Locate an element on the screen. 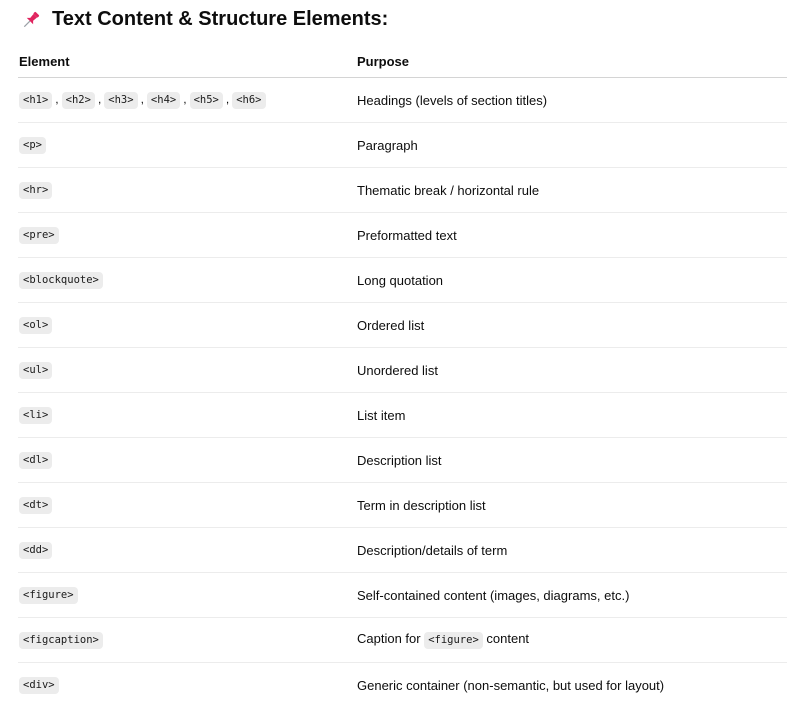 This screenshot has width=789, height=720. table-row: <hr> Thematic break / horizontal rule is located at coordinates (402, 190).